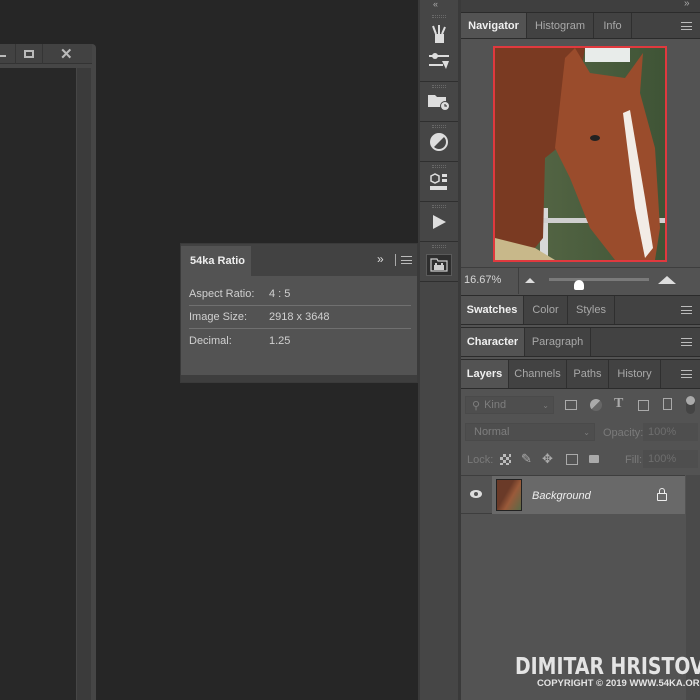 The height and width of the screenshot is (700, 700). Describe the element at coordinates (84, 384) in the screenshot. I see `vertical-scrollbar` at that location.